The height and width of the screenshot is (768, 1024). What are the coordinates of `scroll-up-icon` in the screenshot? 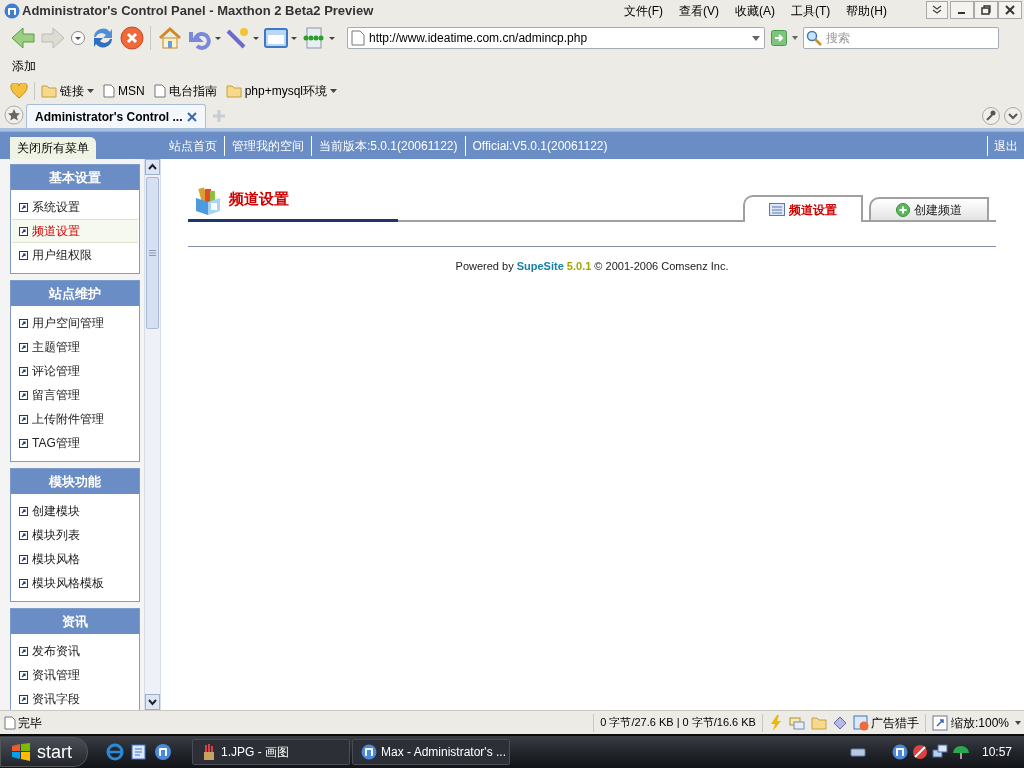 It's located at (152, 167).